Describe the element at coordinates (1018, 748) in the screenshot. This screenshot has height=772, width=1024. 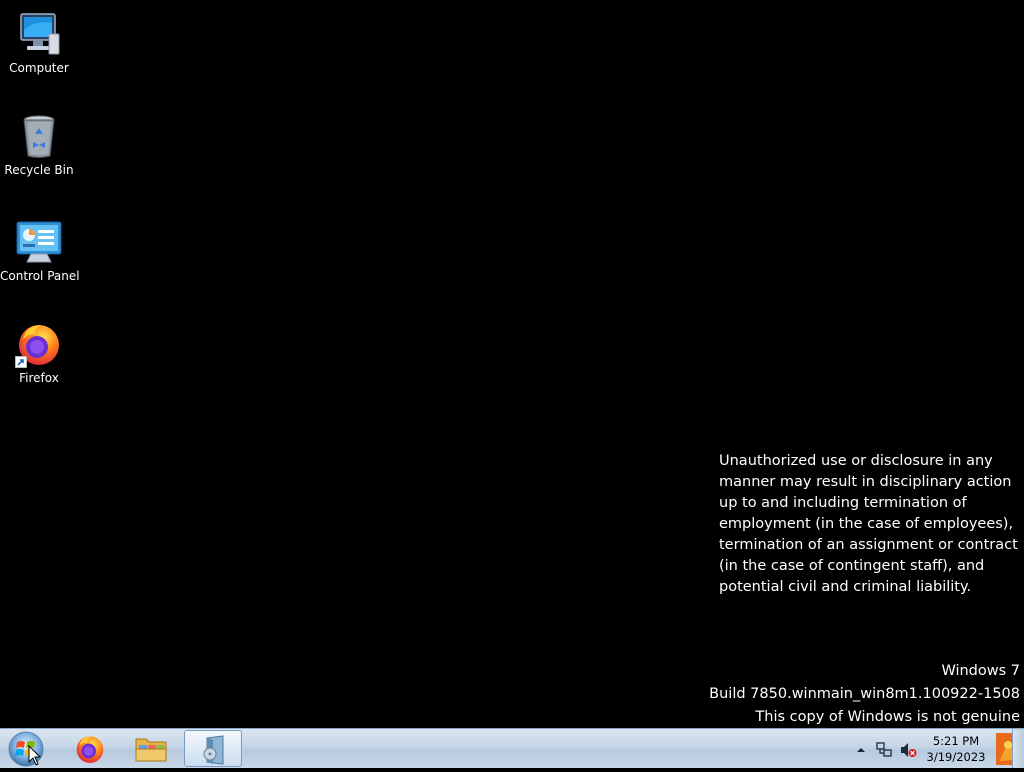
I see `show-desktop-button` at that location.